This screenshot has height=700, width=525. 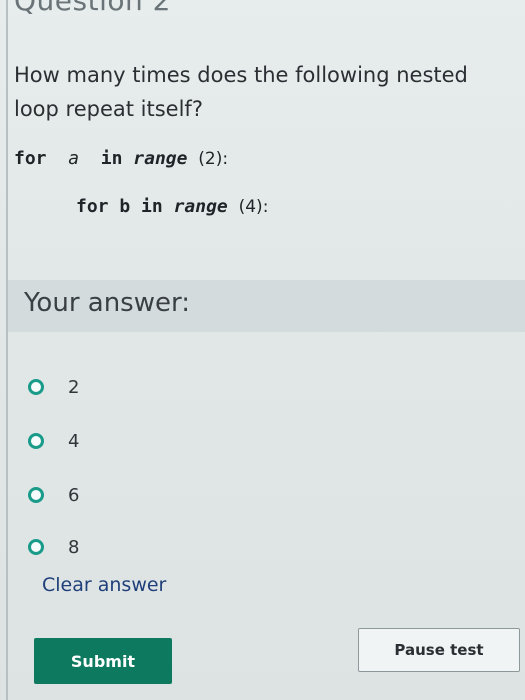 What do you see at coordinates (253, 207) in the screenshot?
I see `code-argument: (4):` at bounding box center [253, 207].